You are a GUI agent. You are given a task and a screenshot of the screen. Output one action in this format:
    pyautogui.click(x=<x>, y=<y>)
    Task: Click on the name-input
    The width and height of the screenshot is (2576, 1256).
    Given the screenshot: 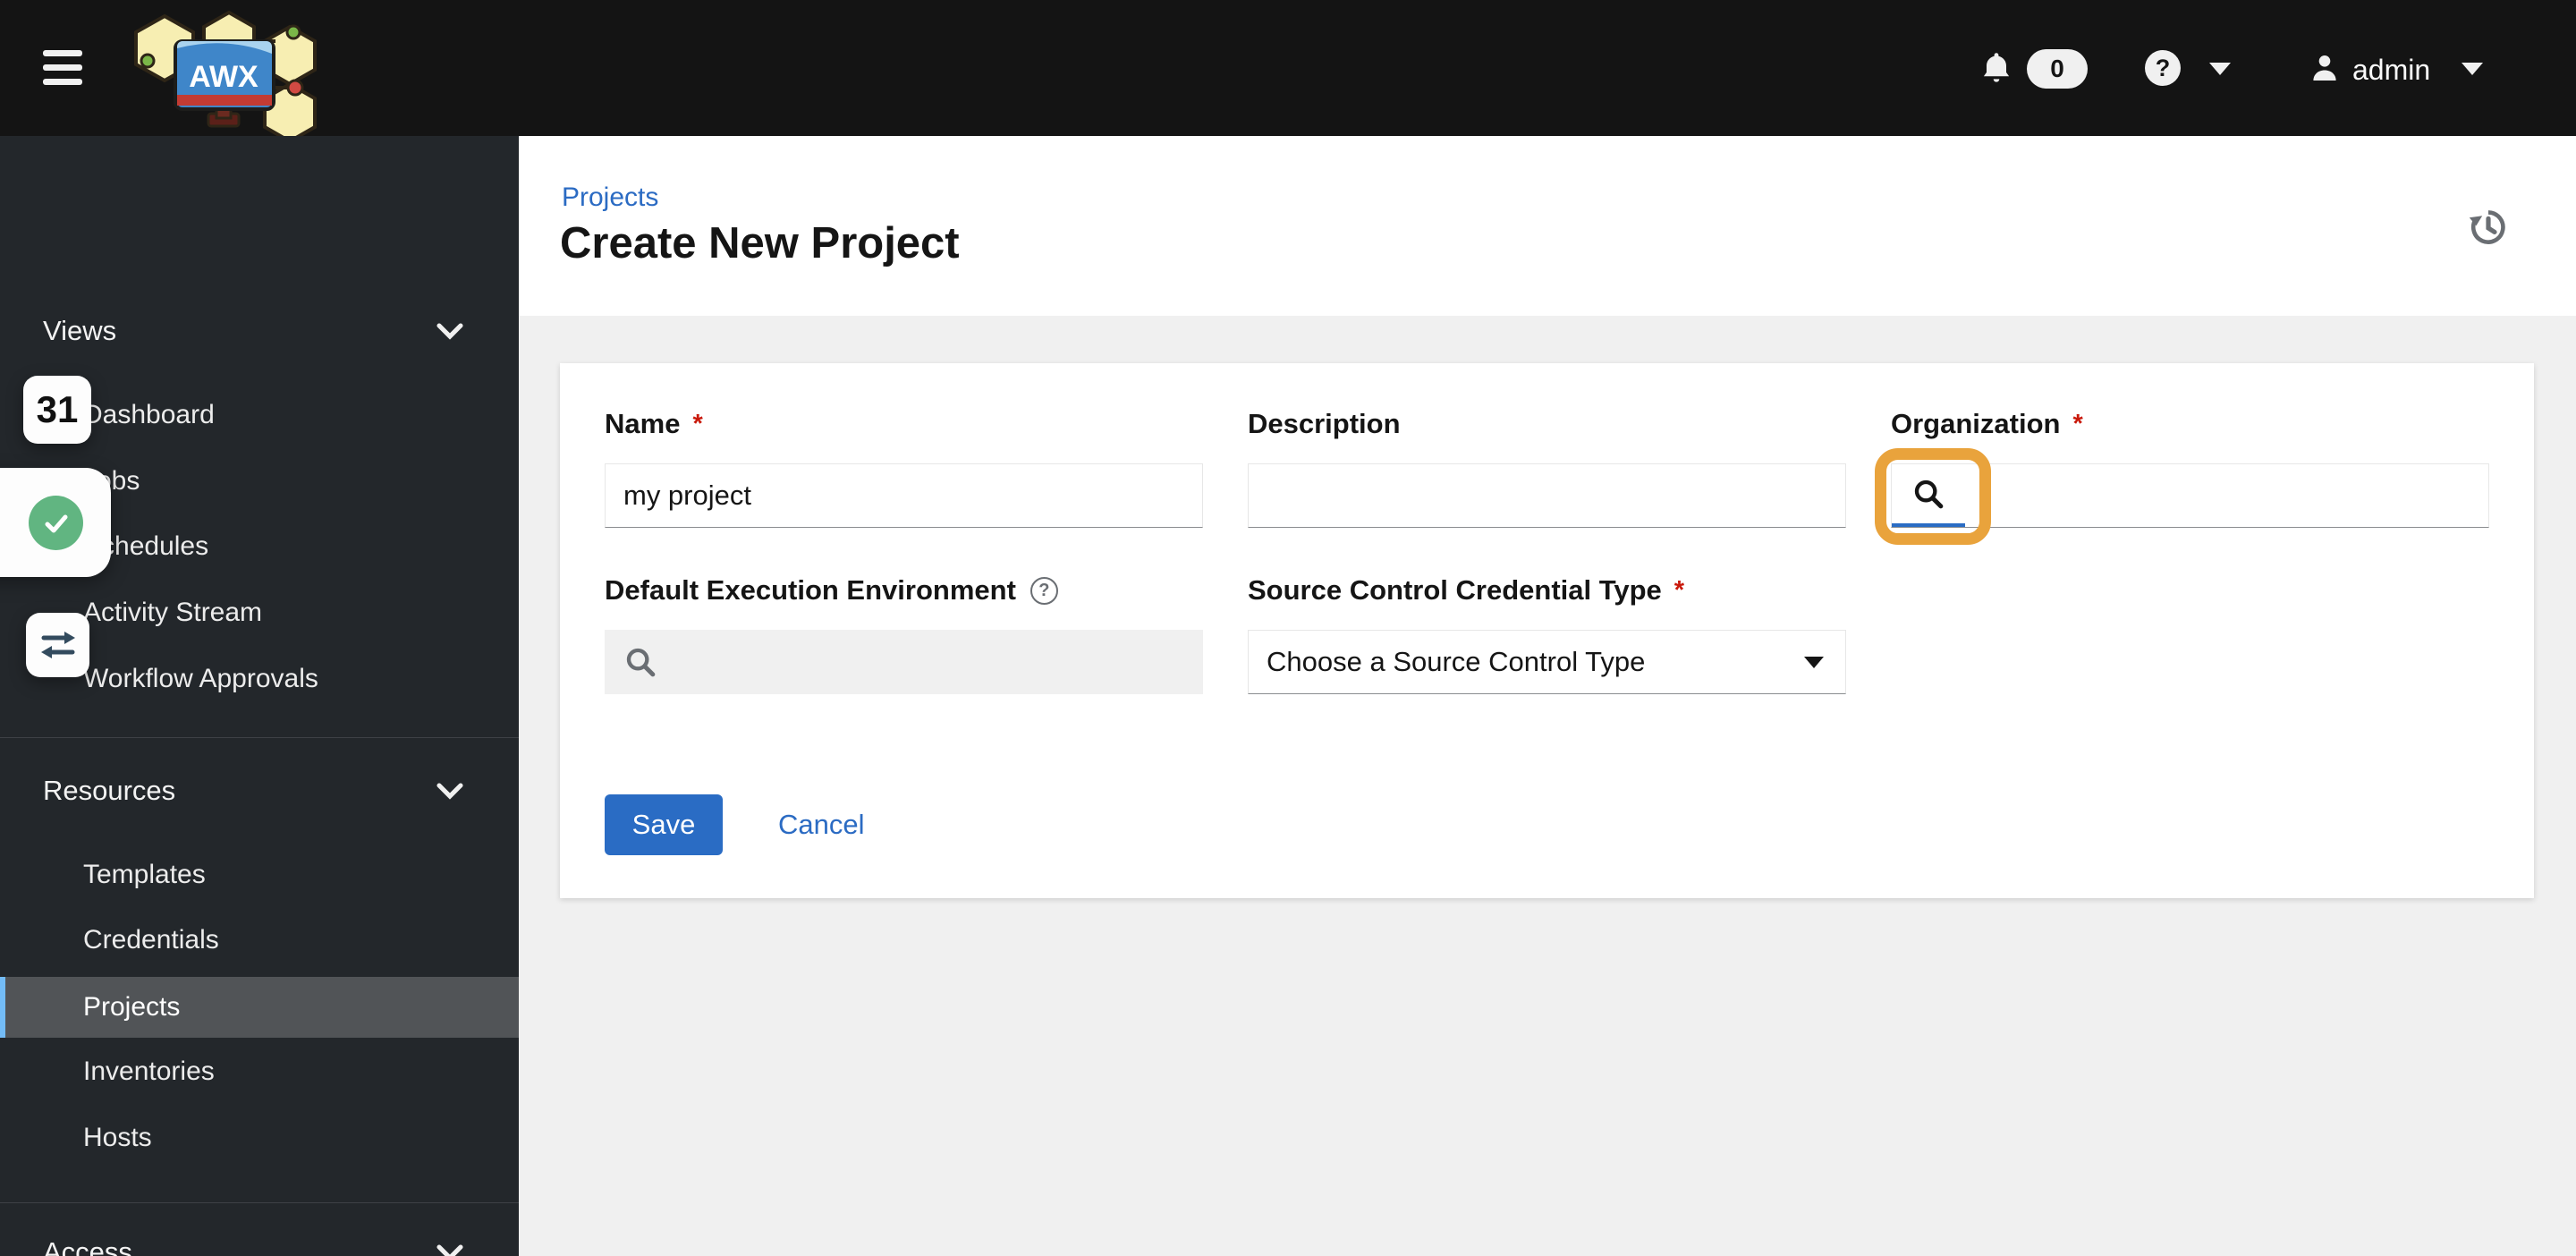 What is the action you would take?
    pyautogui.click(x=904, y=495)
    